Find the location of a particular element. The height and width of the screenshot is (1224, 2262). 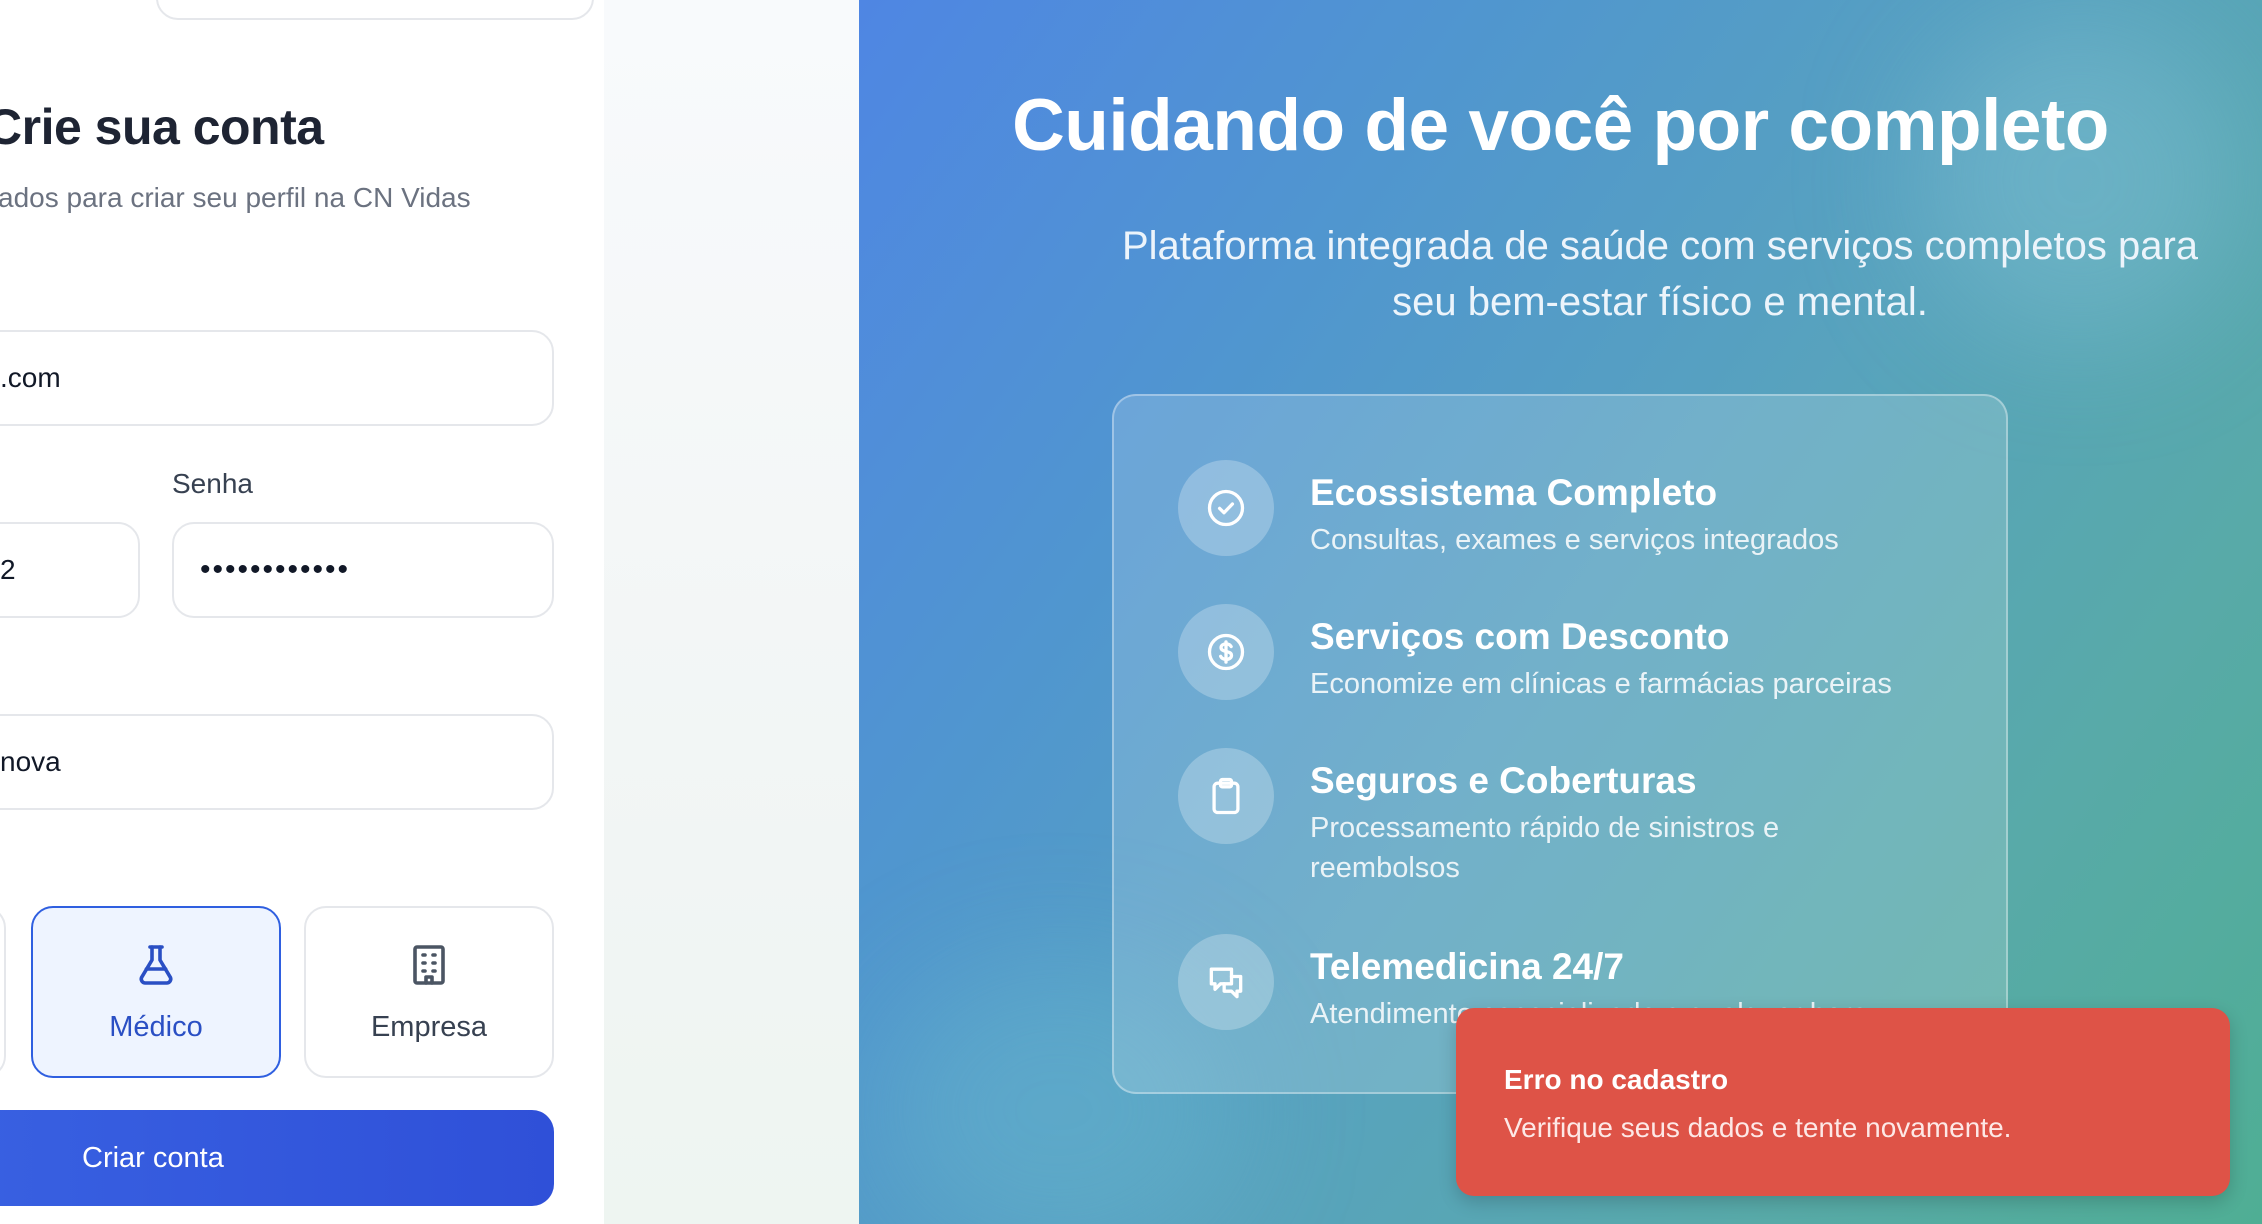

toast-message: Verifique seus dados e tente novamente. is located at coordinates (1758, 1127).